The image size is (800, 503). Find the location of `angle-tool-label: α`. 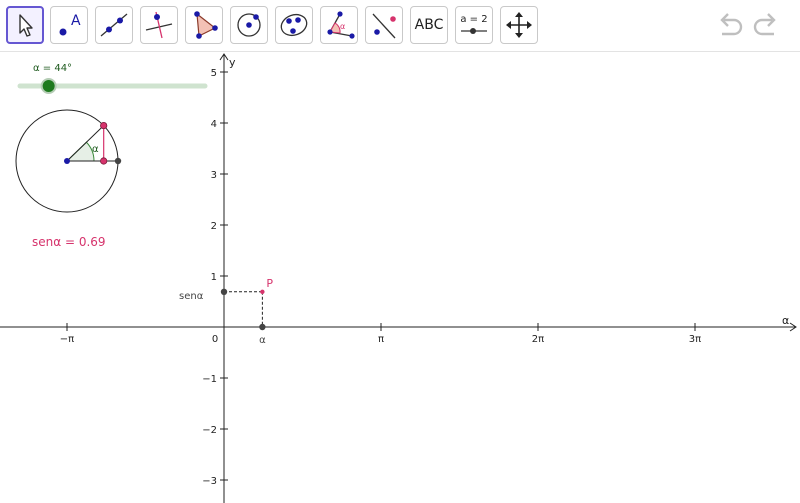

angle-tool-label: α is located at coordinates (342, 26).